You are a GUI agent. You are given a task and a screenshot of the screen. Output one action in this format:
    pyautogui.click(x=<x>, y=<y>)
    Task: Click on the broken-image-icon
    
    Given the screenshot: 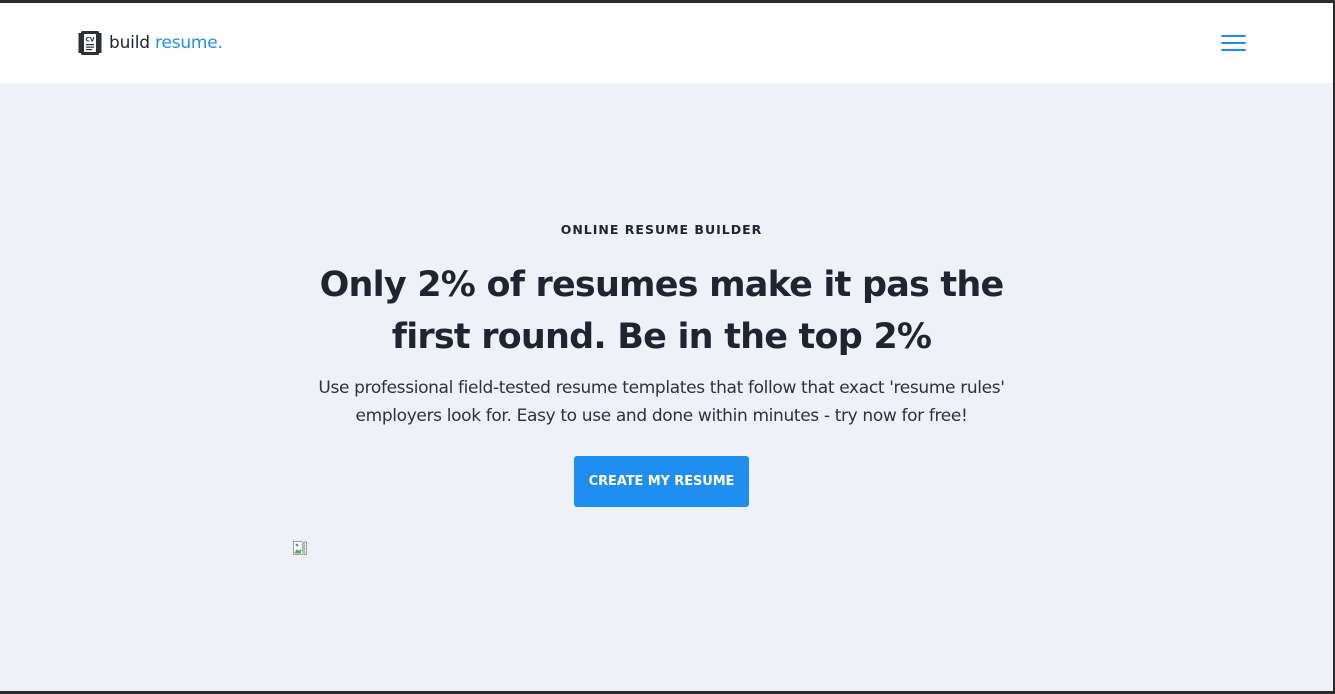 What is the action you would take?
    pyautogui.click(x=300, y=548)
    